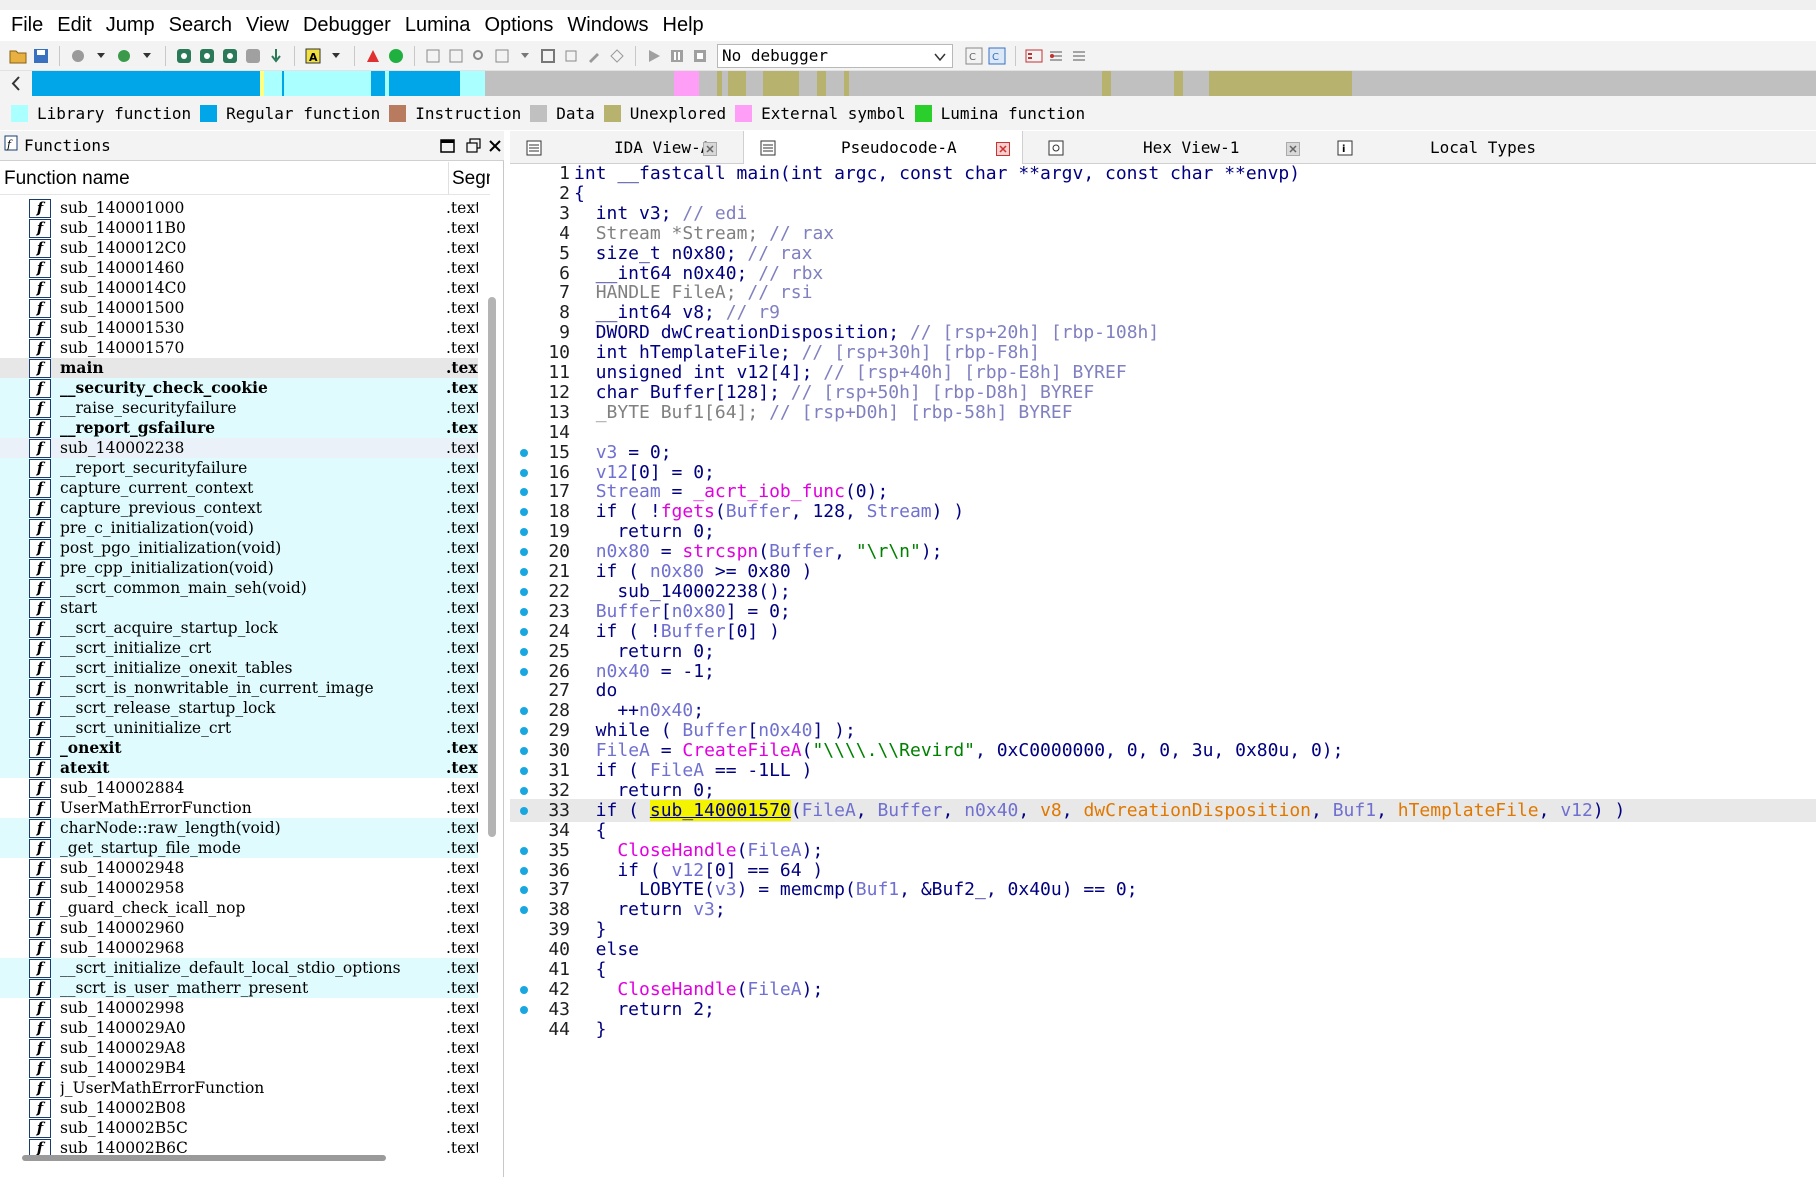 This screenshot has height=1177, width=1816. What do you see at coordinates (239, 748) in the screenshot?
I see `function-row: f _onexit .text` at bounding box center [239, 748].